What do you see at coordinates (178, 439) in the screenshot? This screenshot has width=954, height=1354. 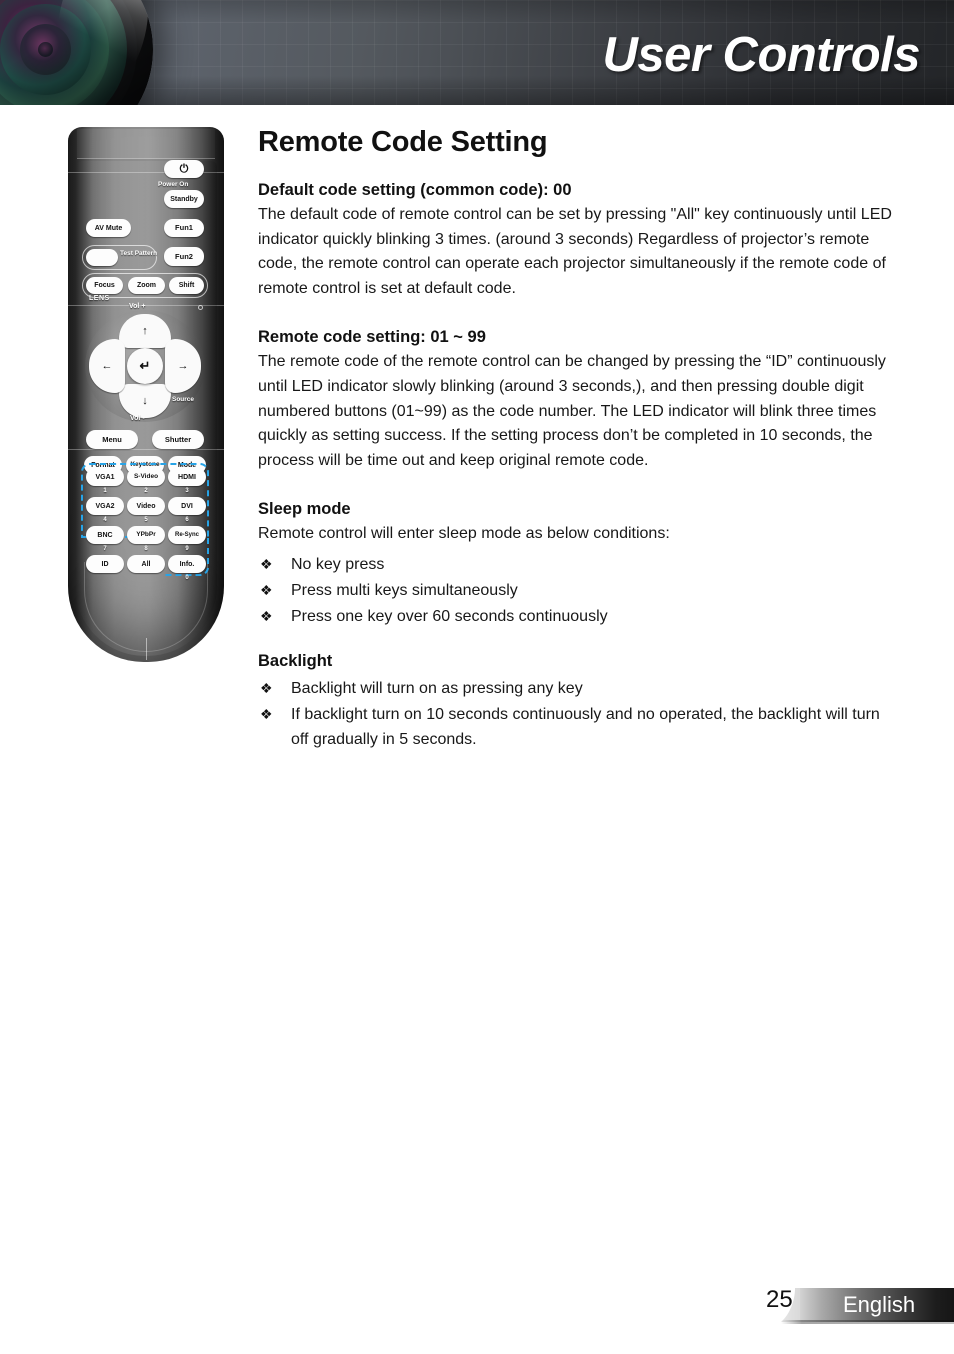 I see `remote-shutter-button: Shutter` at bounding box center [178, 439].